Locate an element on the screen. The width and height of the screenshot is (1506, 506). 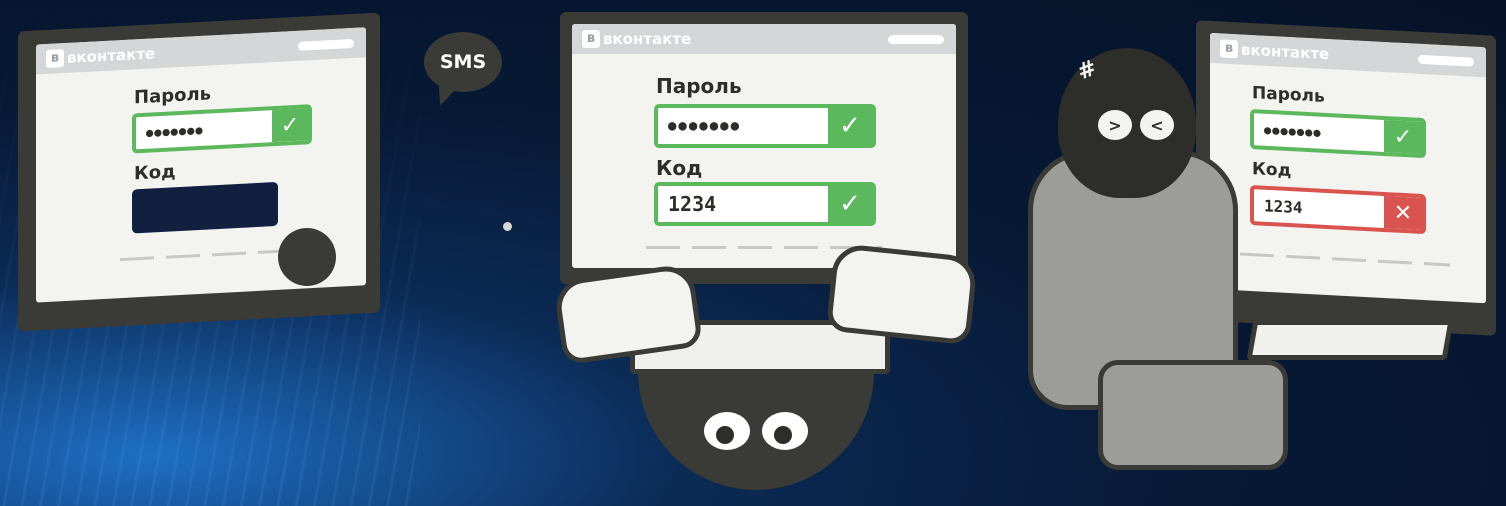
right-screen: в вконтакте Пароль ●●●●●●● ✓ Код 1234 ✕ is located at coordinates (1348, 168).